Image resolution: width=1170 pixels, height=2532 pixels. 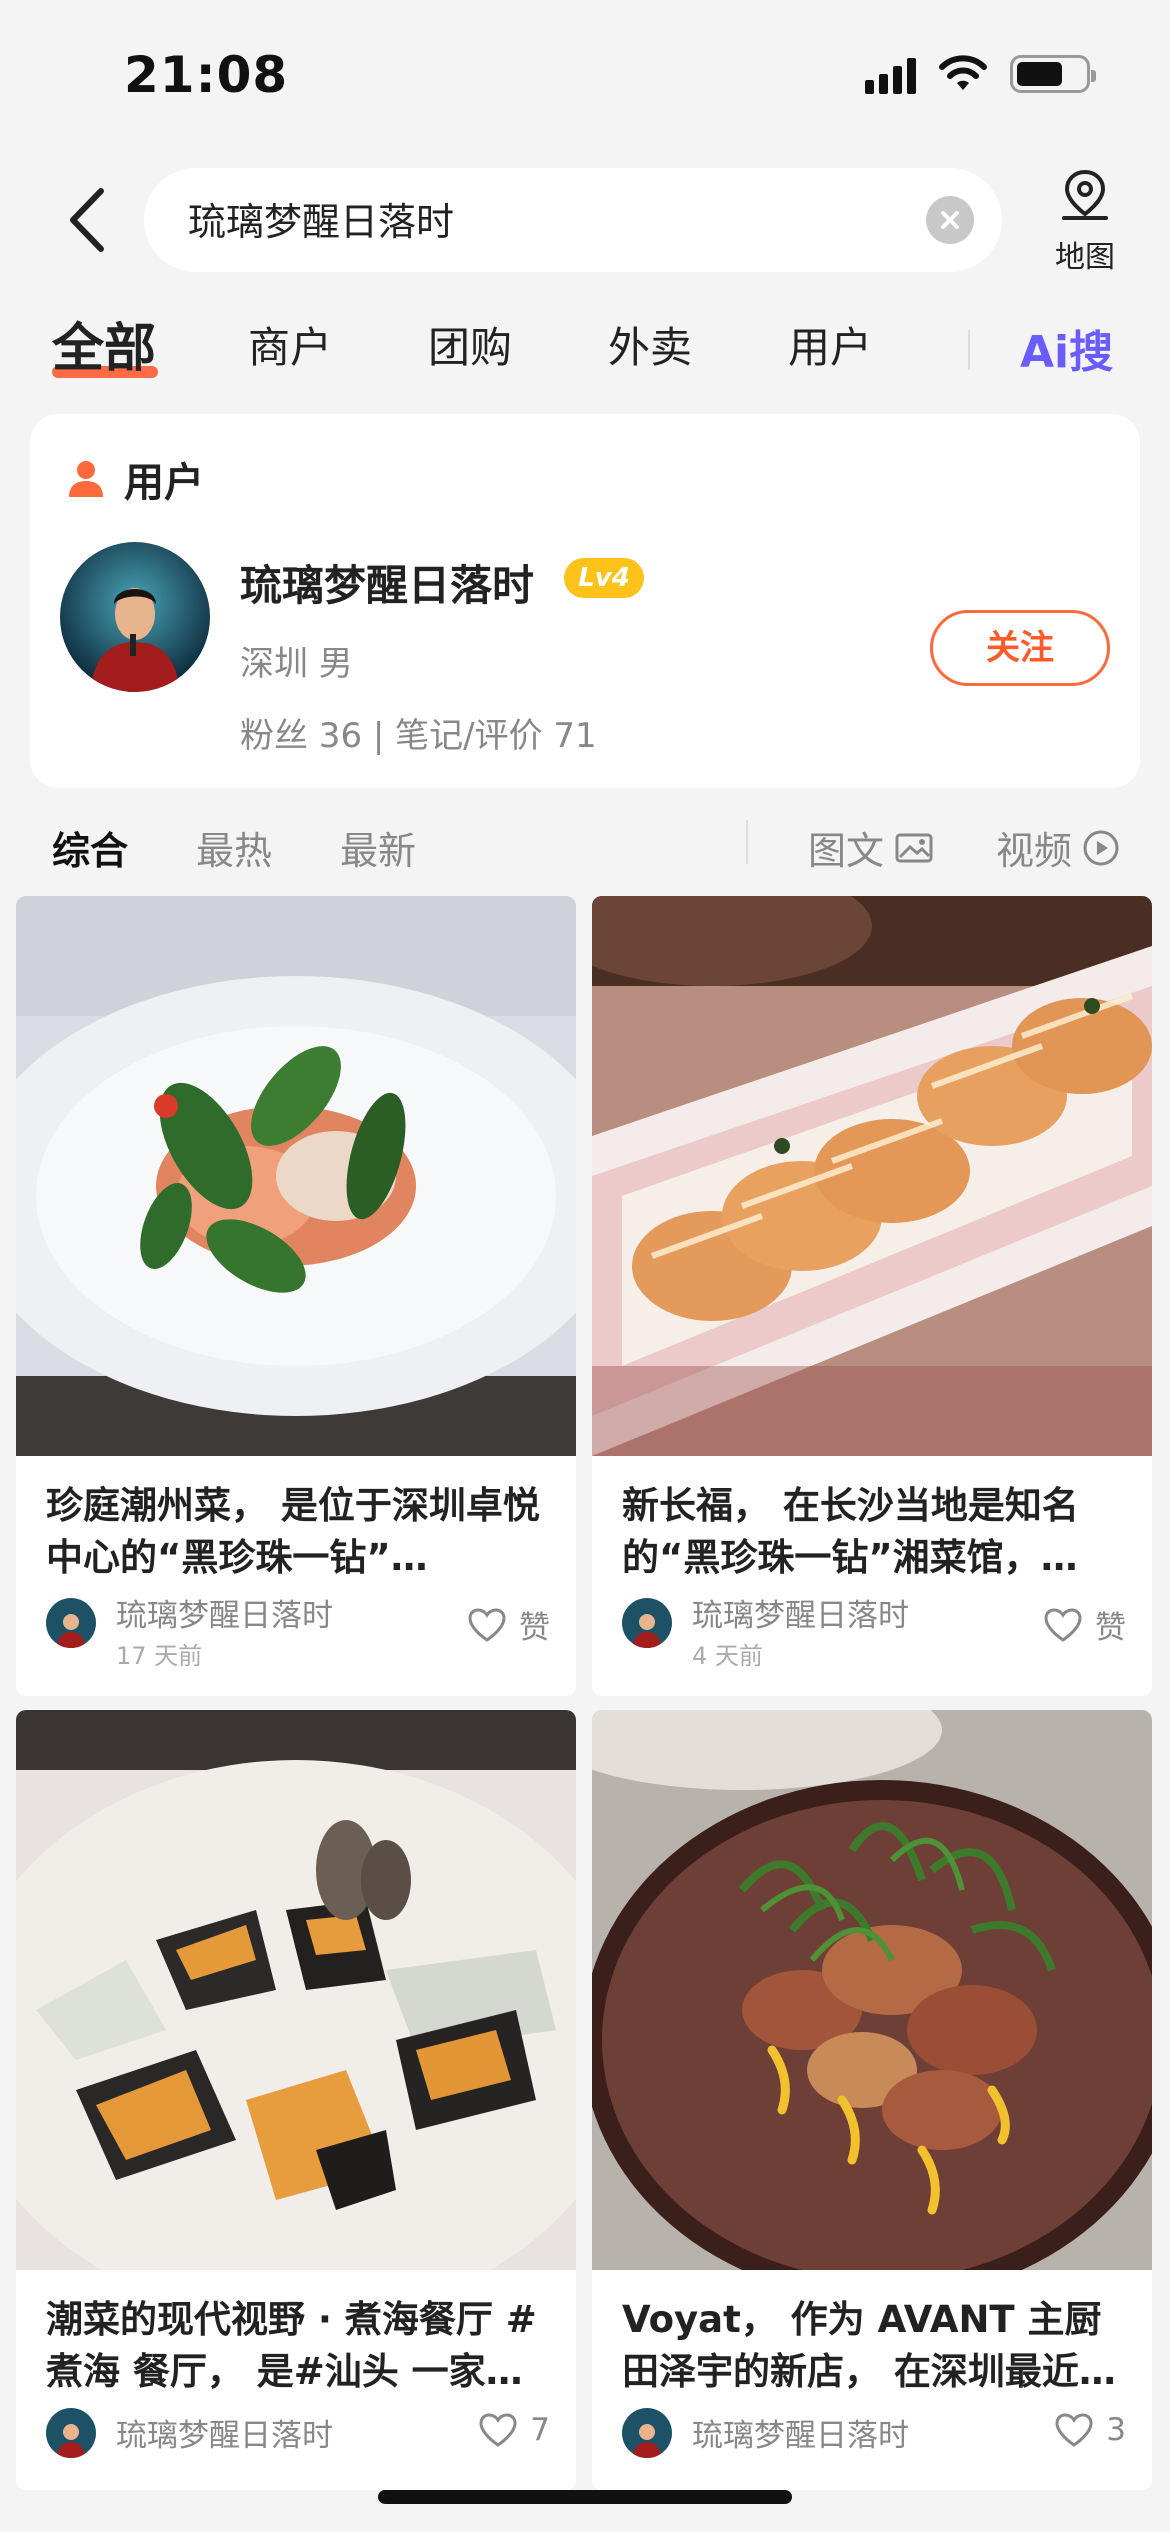 I want to click on clear-search-button, so click(x=950, y=220).